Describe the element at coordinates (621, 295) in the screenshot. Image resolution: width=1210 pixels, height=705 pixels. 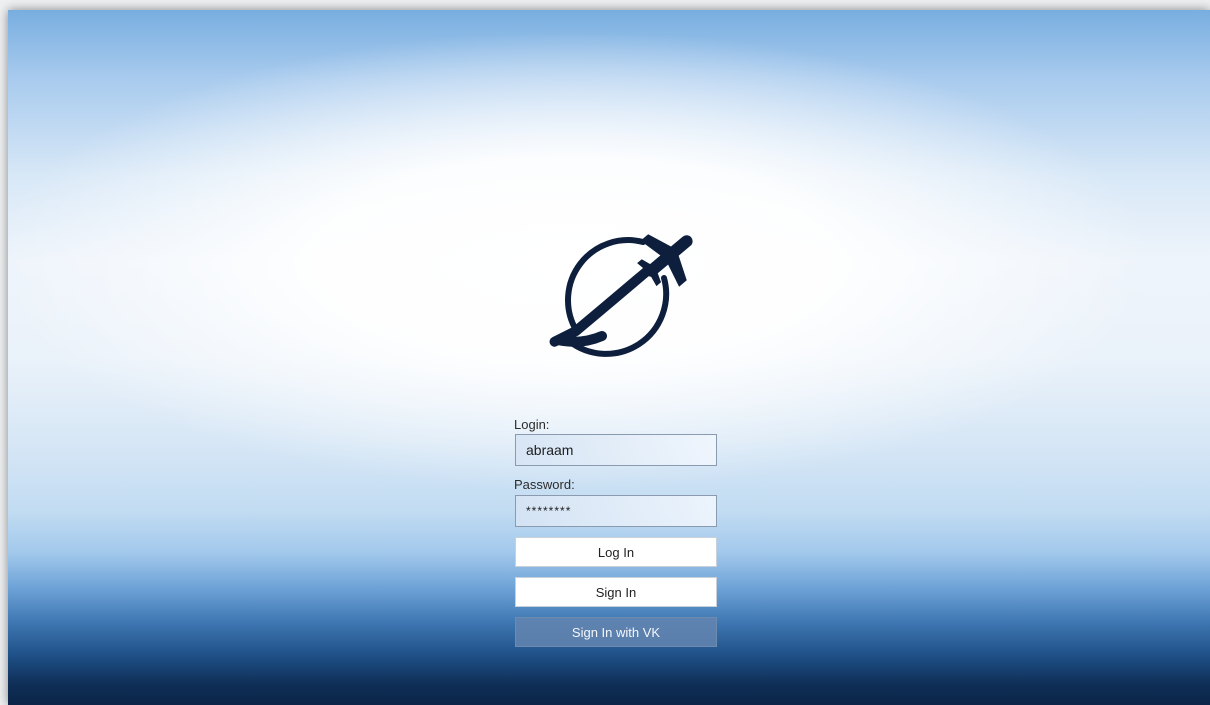
I see `globe-airplane-icon` at that location.